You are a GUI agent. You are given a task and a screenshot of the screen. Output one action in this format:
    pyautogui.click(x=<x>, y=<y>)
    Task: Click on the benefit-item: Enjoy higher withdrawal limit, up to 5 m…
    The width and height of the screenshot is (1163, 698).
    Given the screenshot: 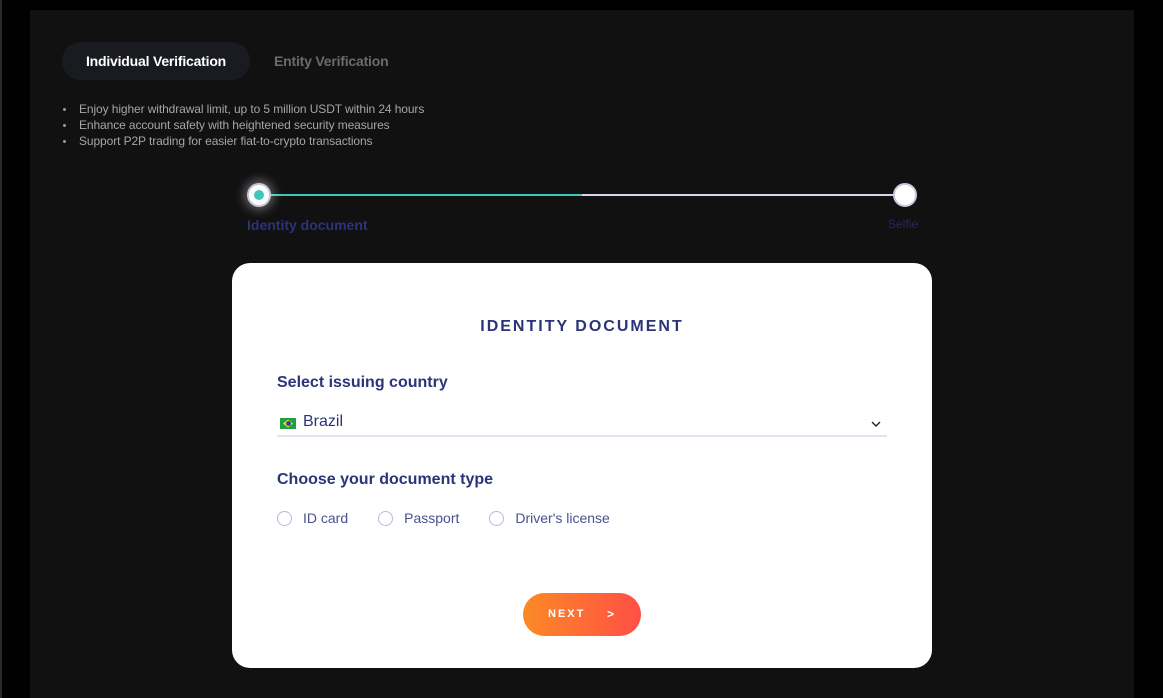 What is the action you would take?
    pyautogui.click(x=243, y=109)
    